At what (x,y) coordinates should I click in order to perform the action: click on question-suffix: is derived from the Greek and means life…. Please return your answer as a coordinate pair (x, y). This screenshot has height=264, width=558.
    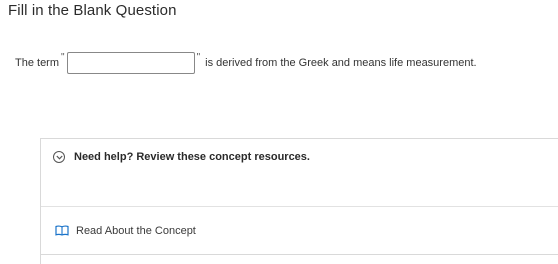
    Looking at the image, I should click on (341, 63).